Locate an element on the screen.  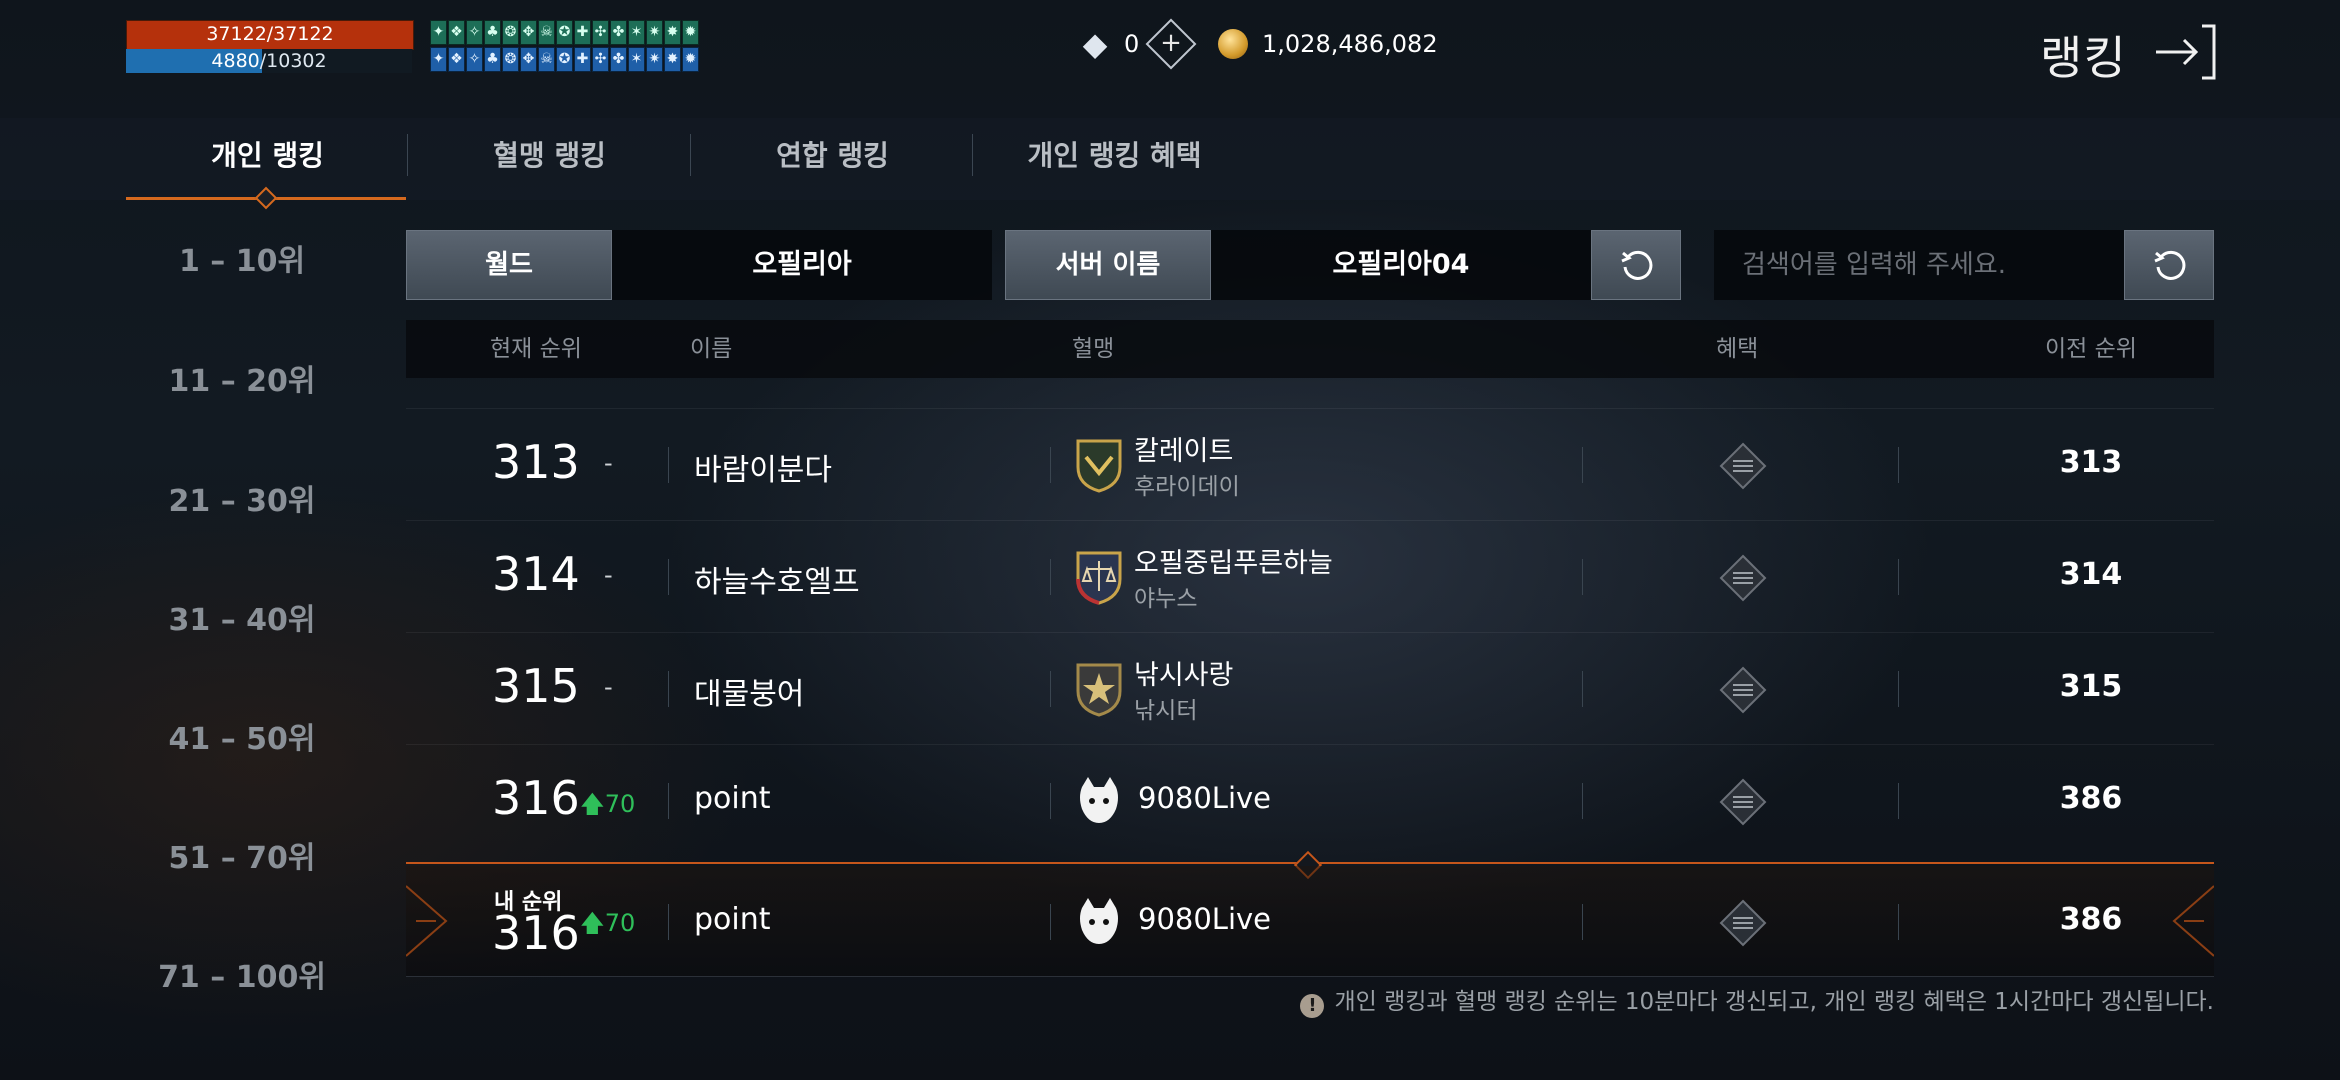
player-name: 대물붕어 is located at coordinates (749, 694).